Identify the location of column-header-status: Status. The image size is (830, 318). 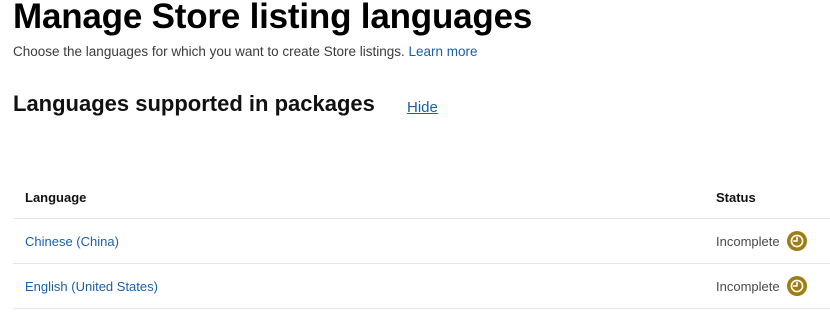
(767, 197).